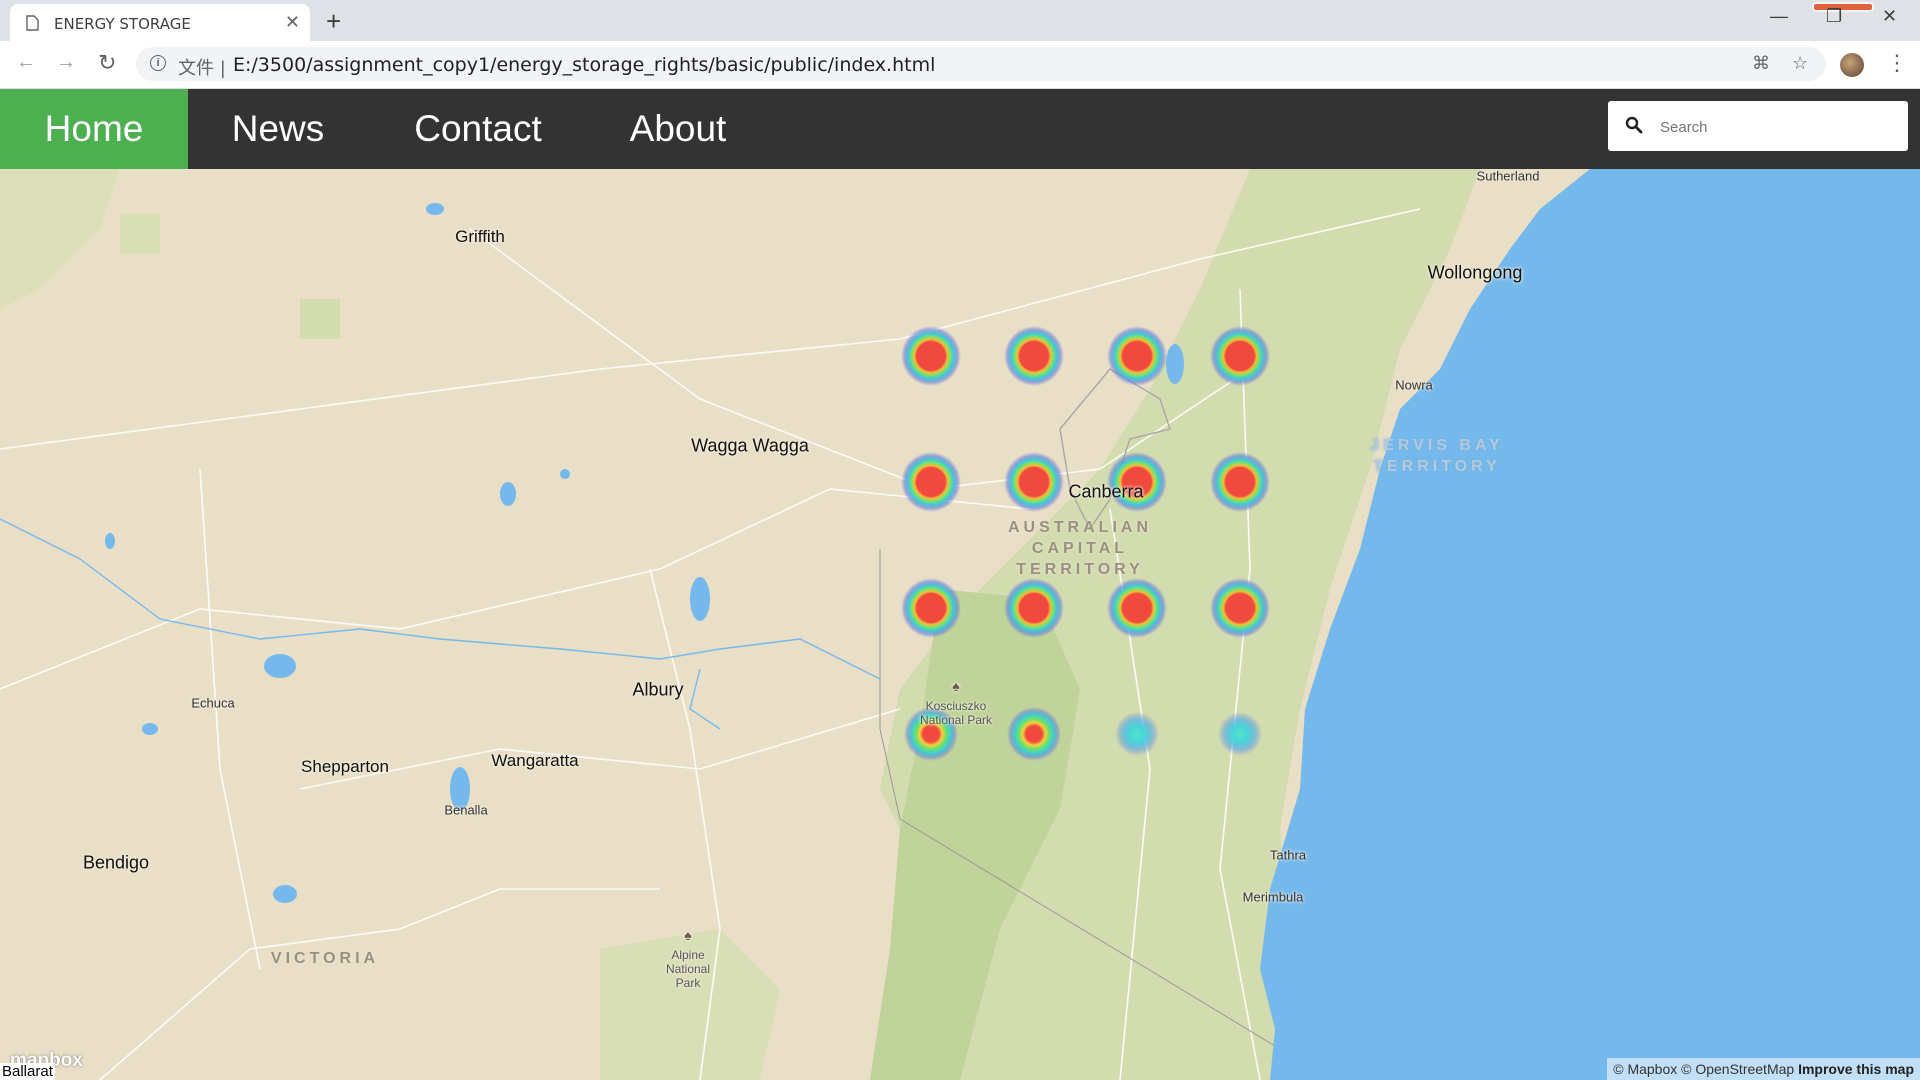  What do you see at coordinates (1634, 125) in the screenshot?
I see `search-icon` at bounding box center [1634, 125].